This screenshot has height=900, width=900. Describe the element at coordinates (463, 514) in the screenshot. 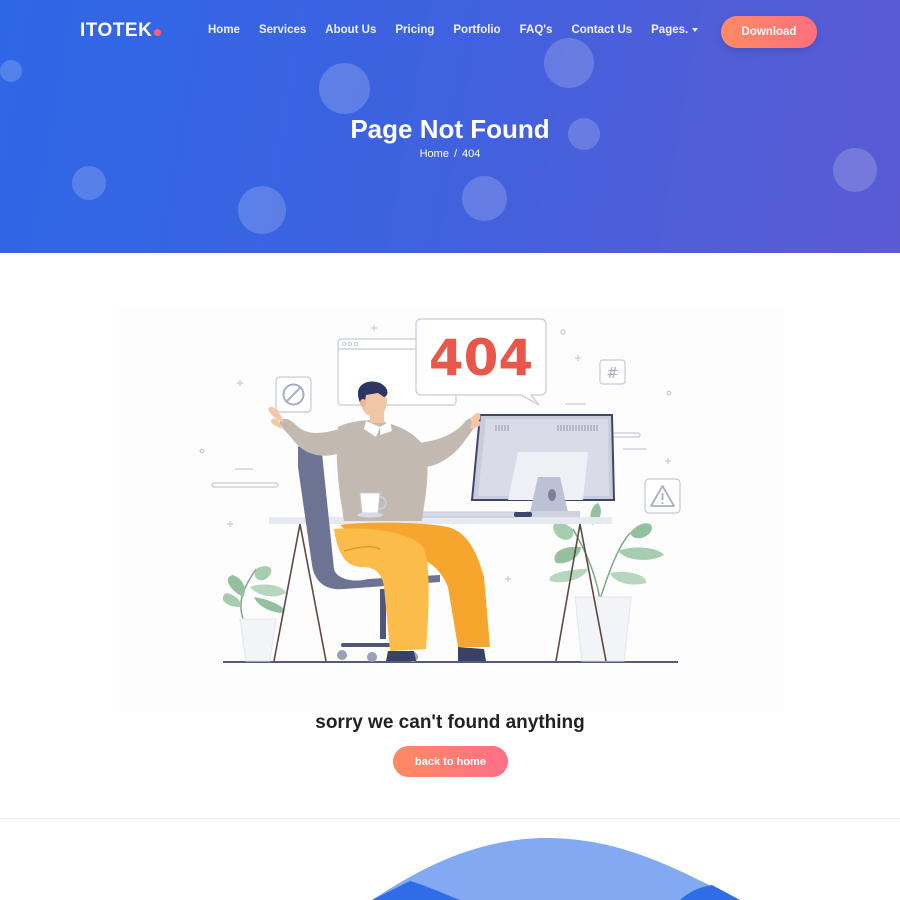

I see `keyboard-icon` at that location.